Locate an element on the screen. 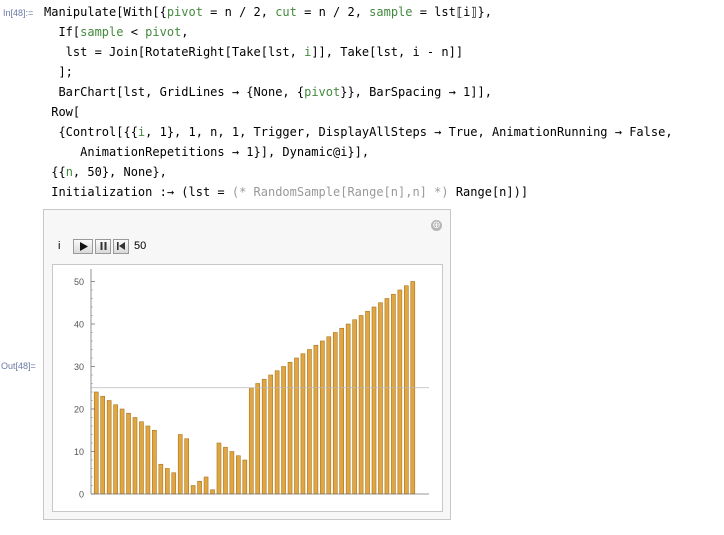 The image size is (724, 535). input-cell-label: In[48]:= is located at coordinates (18, 13).